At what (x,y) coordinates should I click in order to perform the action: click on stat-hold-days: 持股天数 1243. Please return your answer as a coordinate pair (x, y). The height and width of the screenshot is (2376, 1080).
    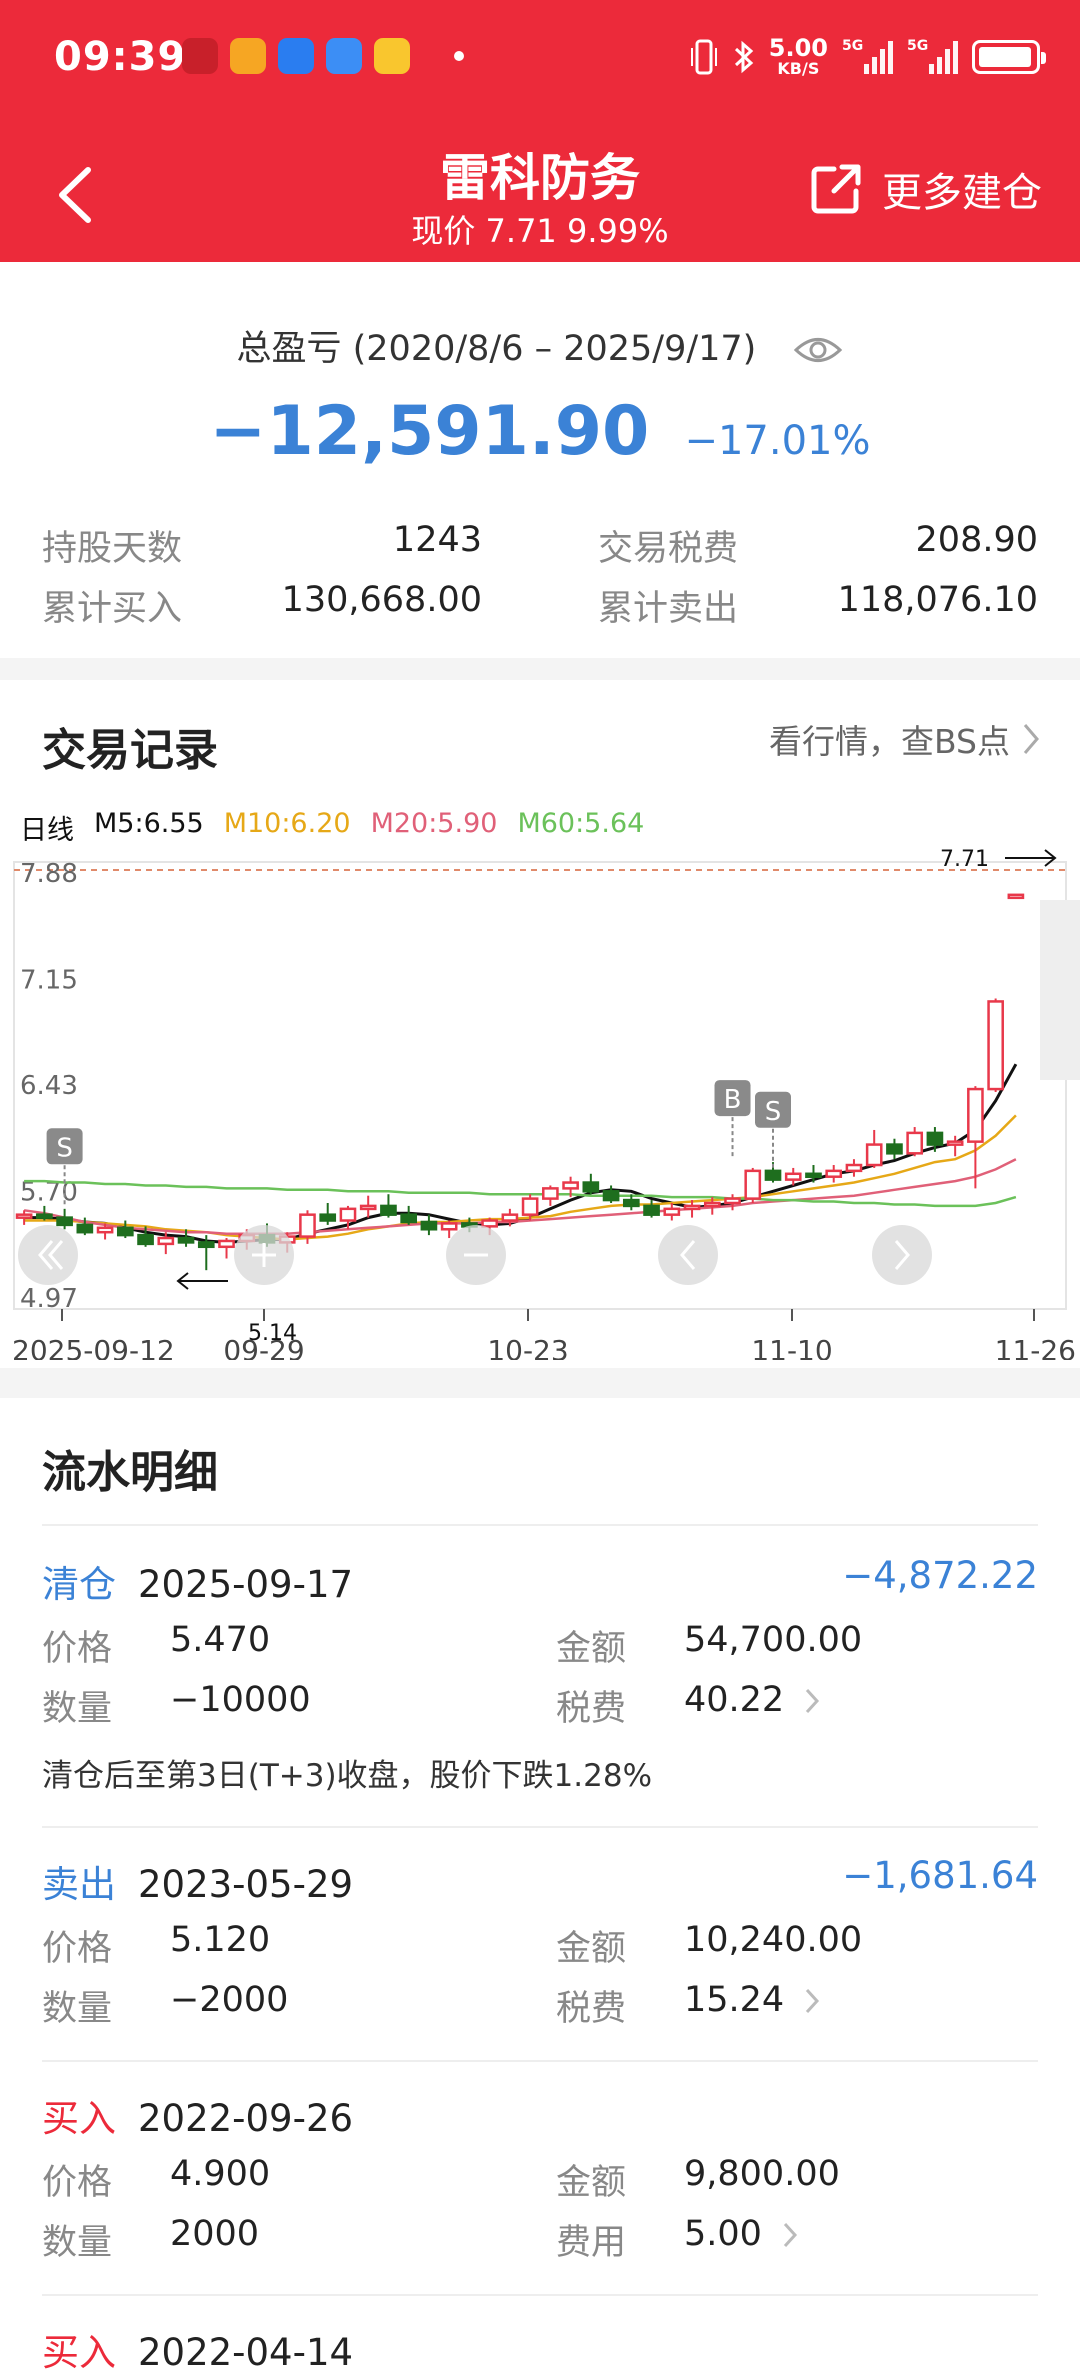
    Looking at the image, I should click on (262, 544).